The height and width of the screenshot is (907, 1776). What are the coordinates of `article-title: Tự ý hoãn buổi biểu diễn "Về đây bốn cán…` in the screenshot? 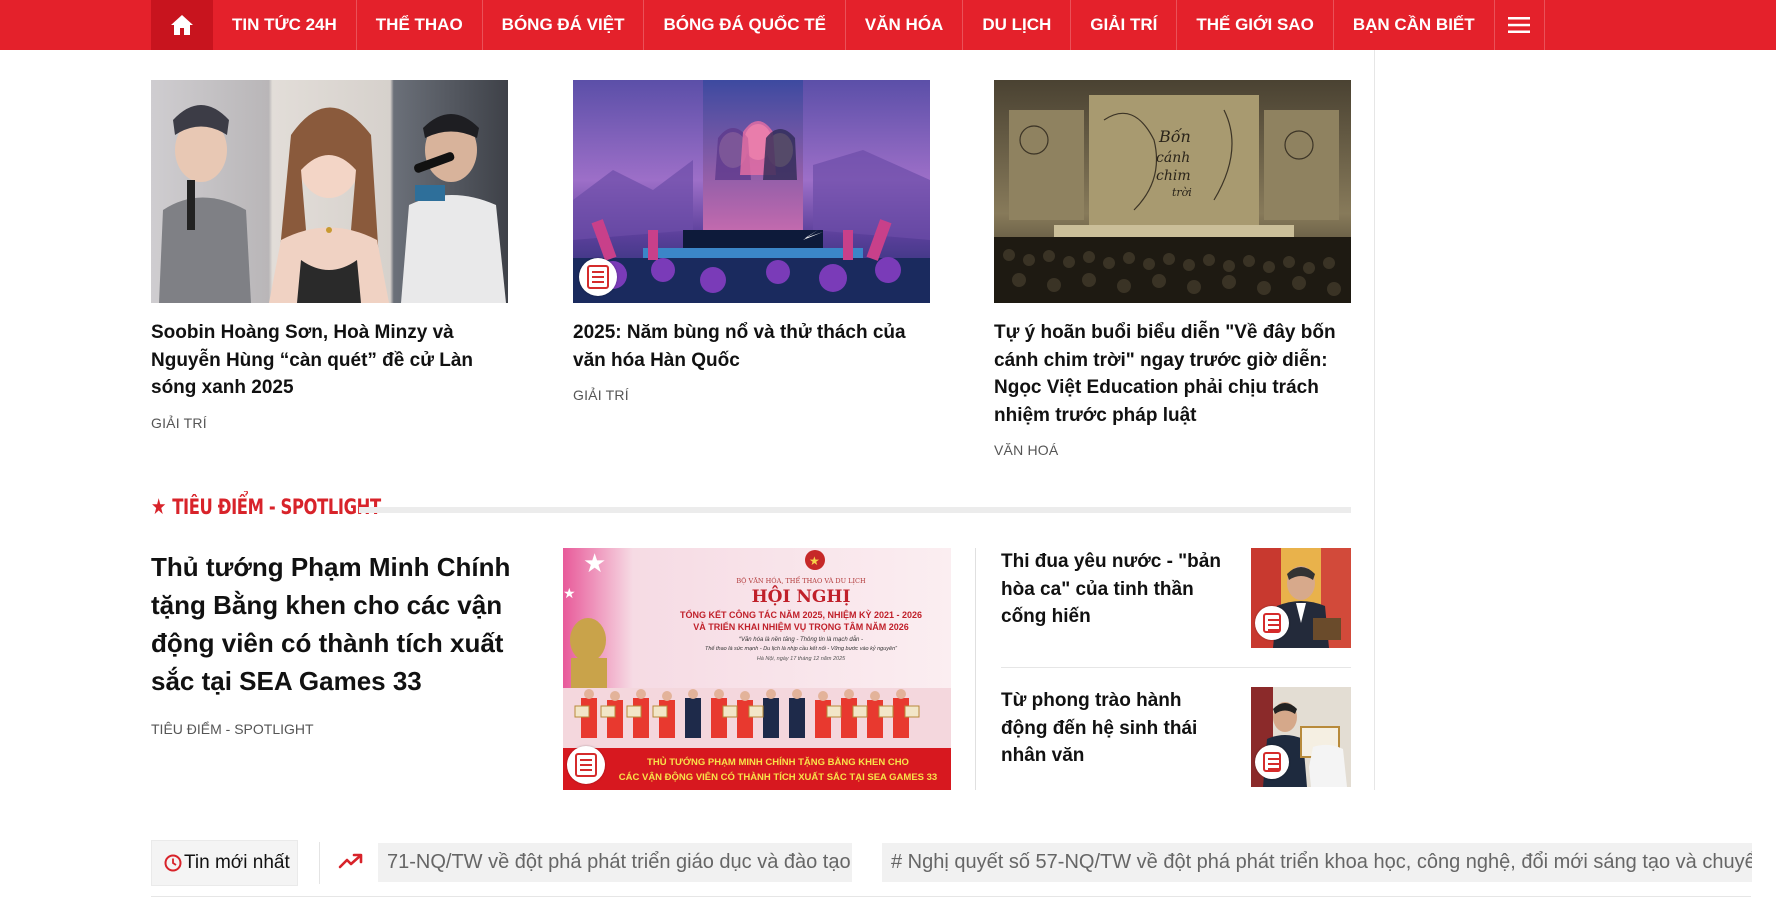 It's located at (1172, 374).